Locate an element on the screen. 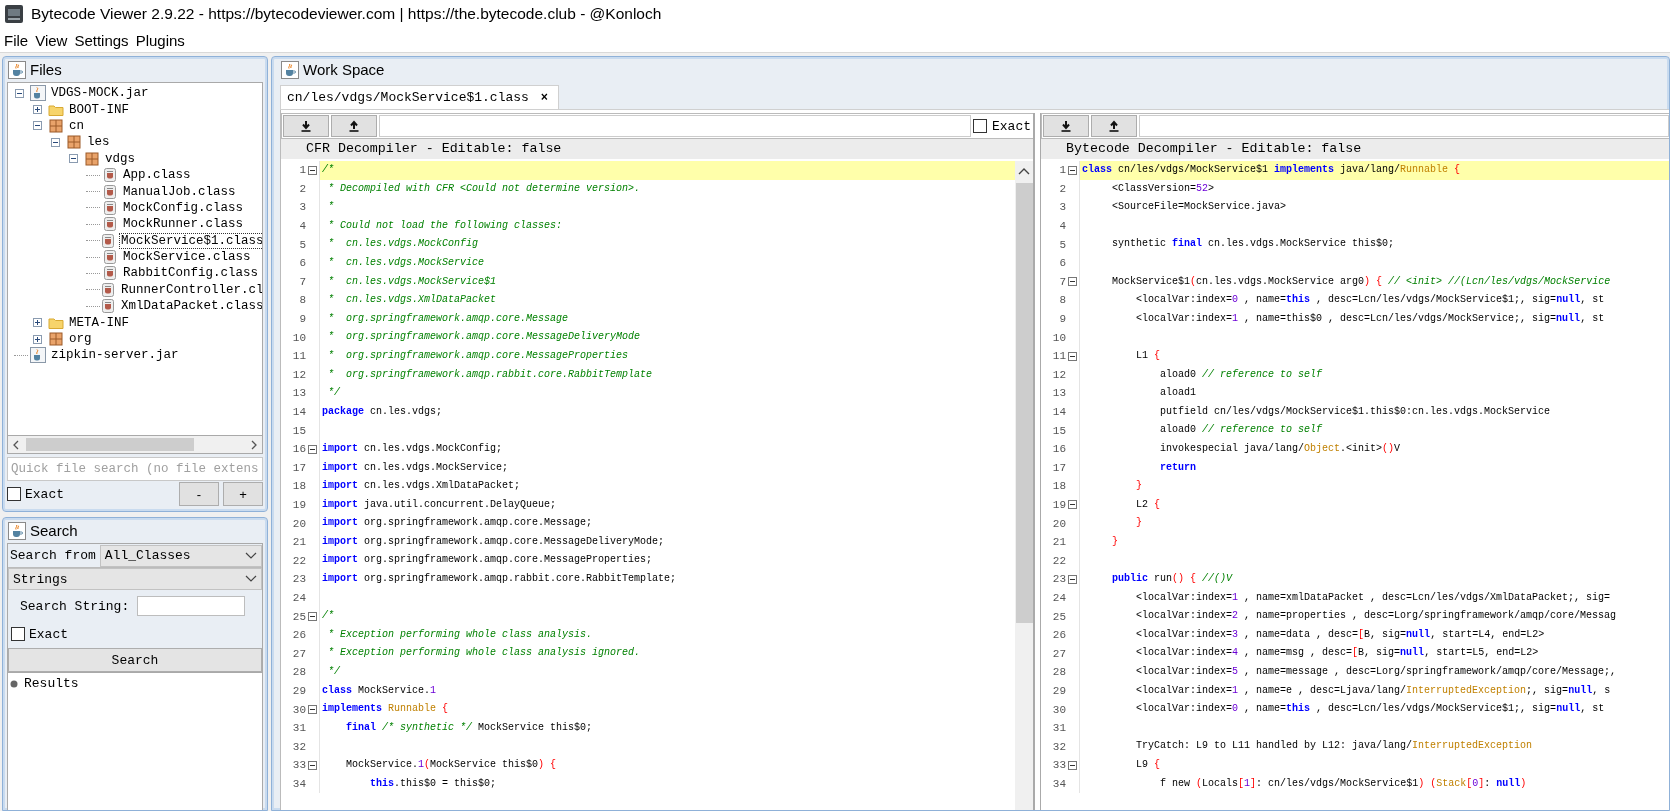  code-line: * org.springframework.amqp.core.MessageProperties is located at coordinates (478, 355).